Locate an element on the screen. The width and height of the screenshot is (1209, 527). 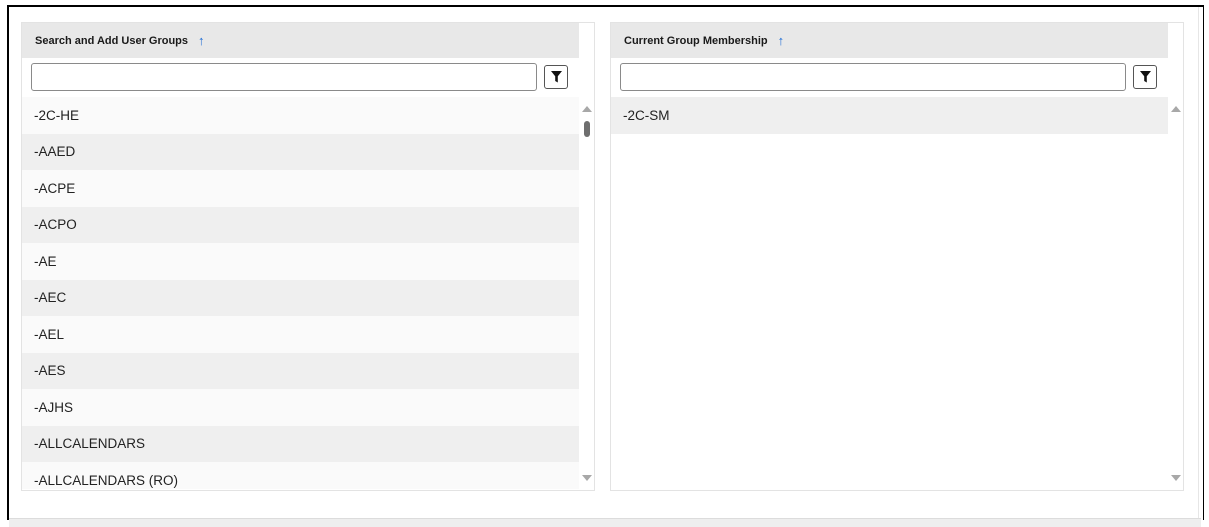
list-item: -AEC is located at coordinates (300, 297).